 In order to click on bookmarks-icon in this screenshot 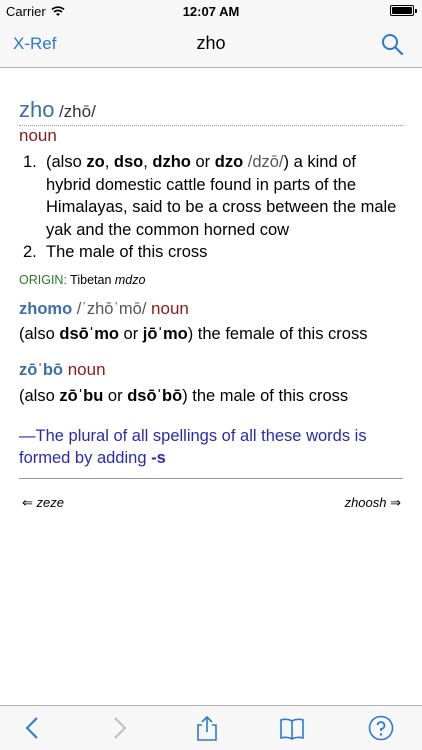, I will do `click(292, 728)`.